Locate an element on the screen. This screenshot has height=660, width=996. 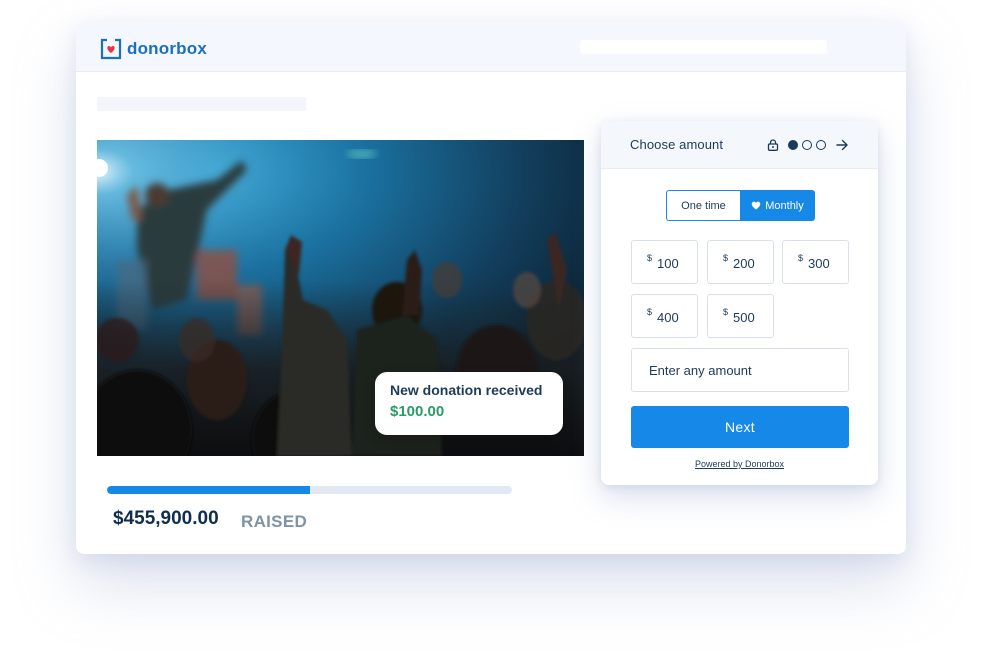
monthly-label: Monthly is located at coordinates (784, 205).